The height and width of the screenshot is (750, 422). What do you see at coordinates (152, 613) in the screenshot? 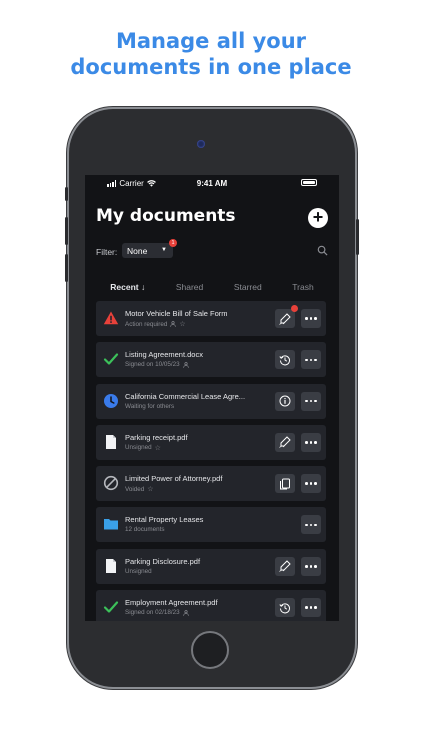
I see `document-subtitle: Signed on 02/18/23` at bounding box center [152, 613].